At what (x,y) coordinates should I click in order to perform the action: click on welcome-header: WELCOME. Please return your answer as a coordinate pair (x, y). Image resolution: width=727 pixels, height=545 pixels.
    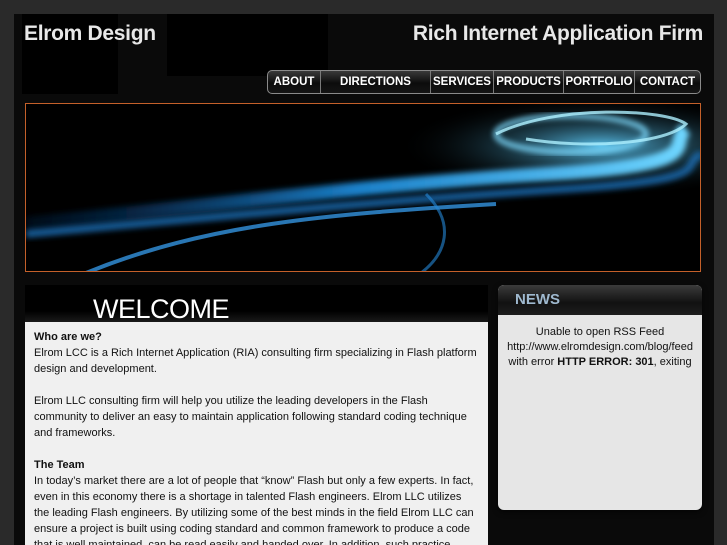
    Looking at the image, I should click on (256, 304).